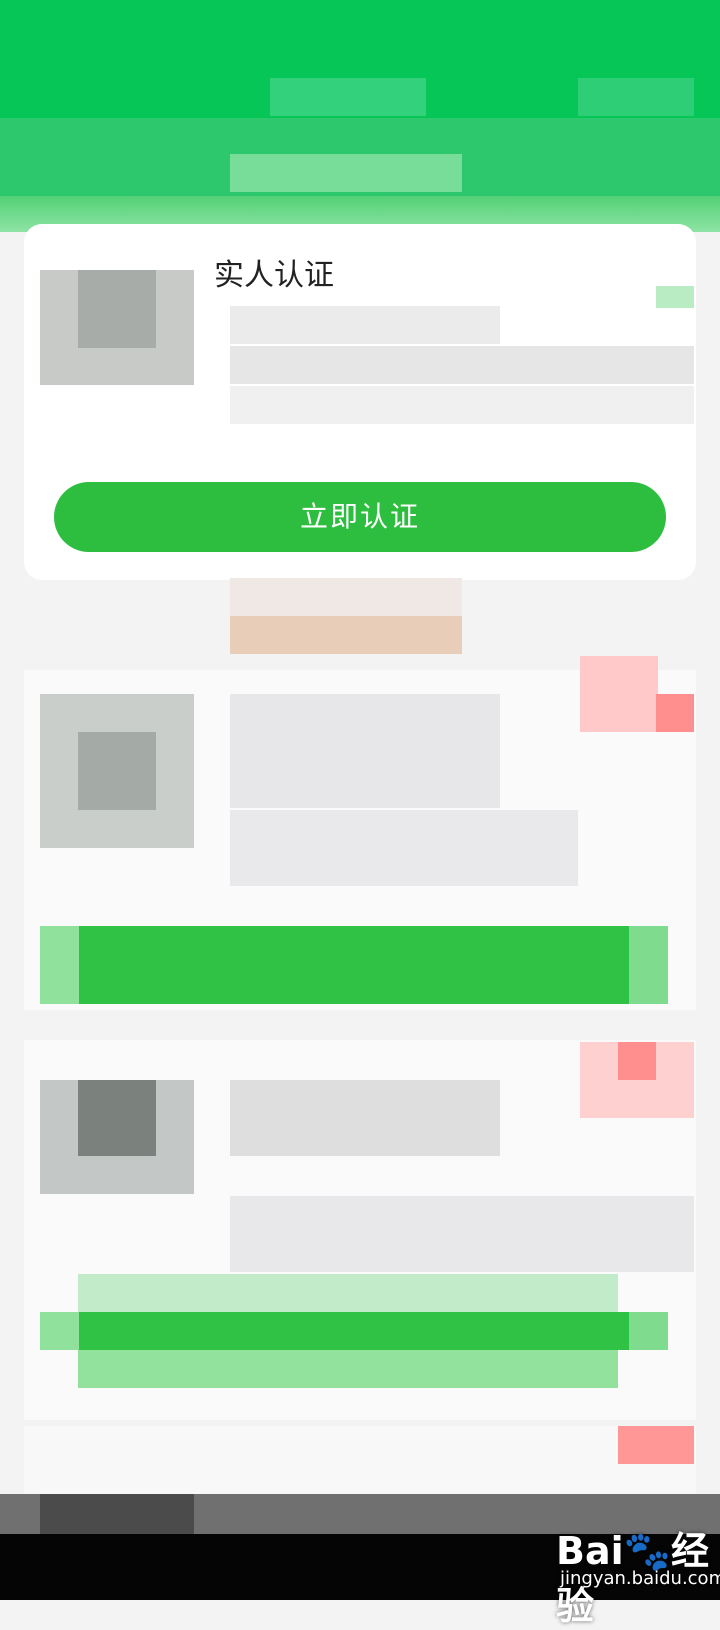 The image size is (720, 1630). What do you see at coordinates (117, 771) in the screenshot?
I see `task-1-avatar-center` at bounding box center [117, 771].